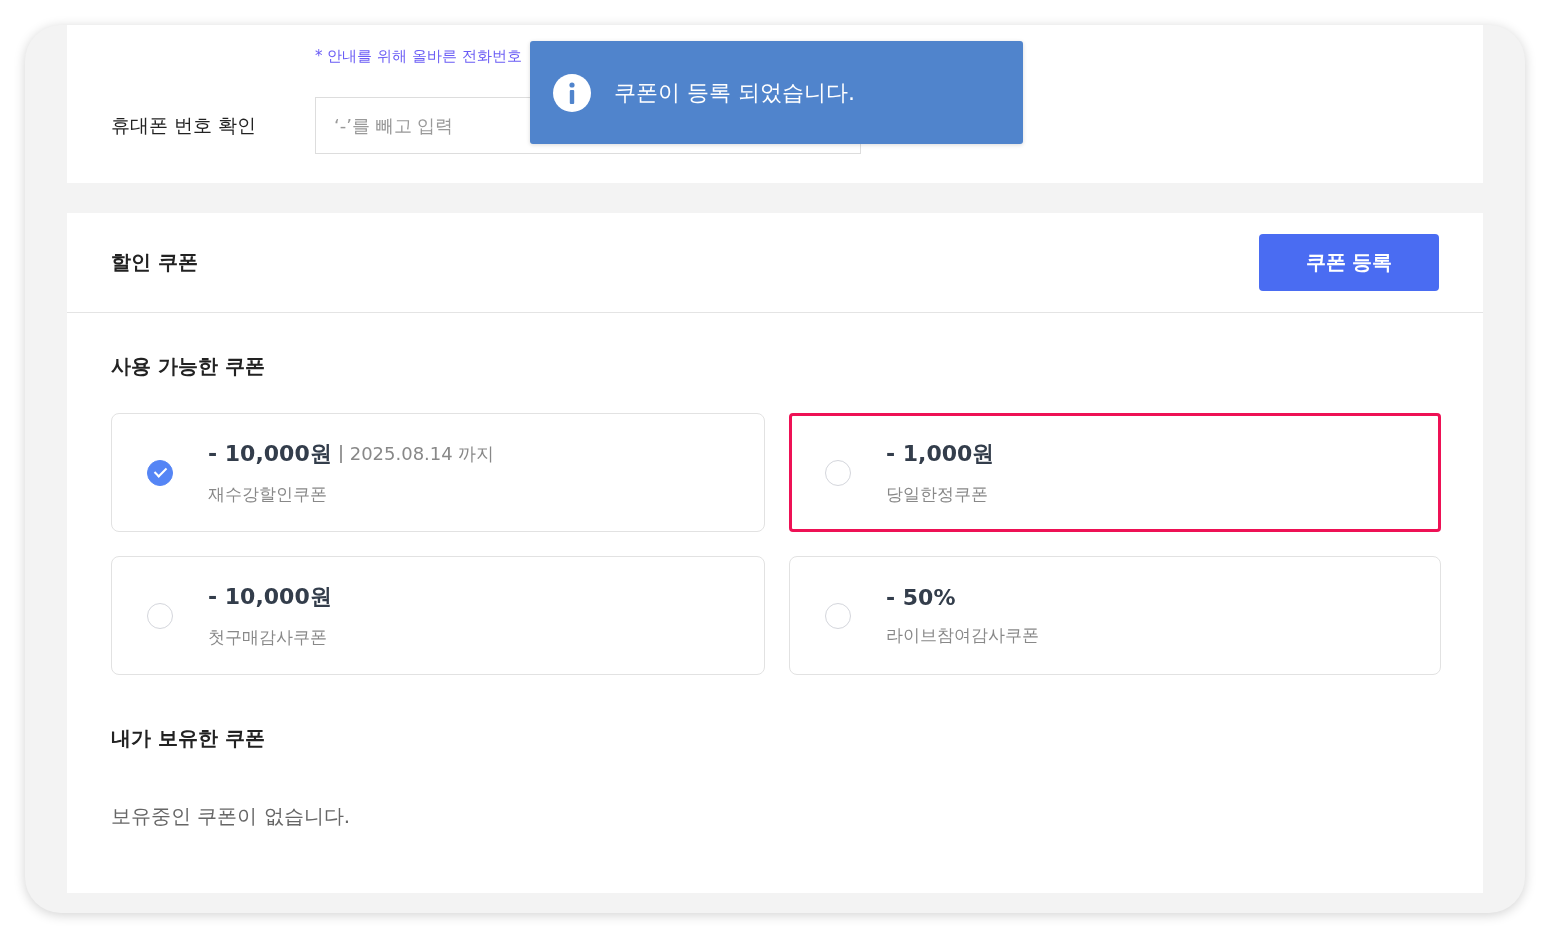 Image resolution: width=1550 pixels, height=938 pixels. Describe the element at coordinates (422, 454) in the screenshot. I see `expiry-date: 2025.08.14 까지` at that location.